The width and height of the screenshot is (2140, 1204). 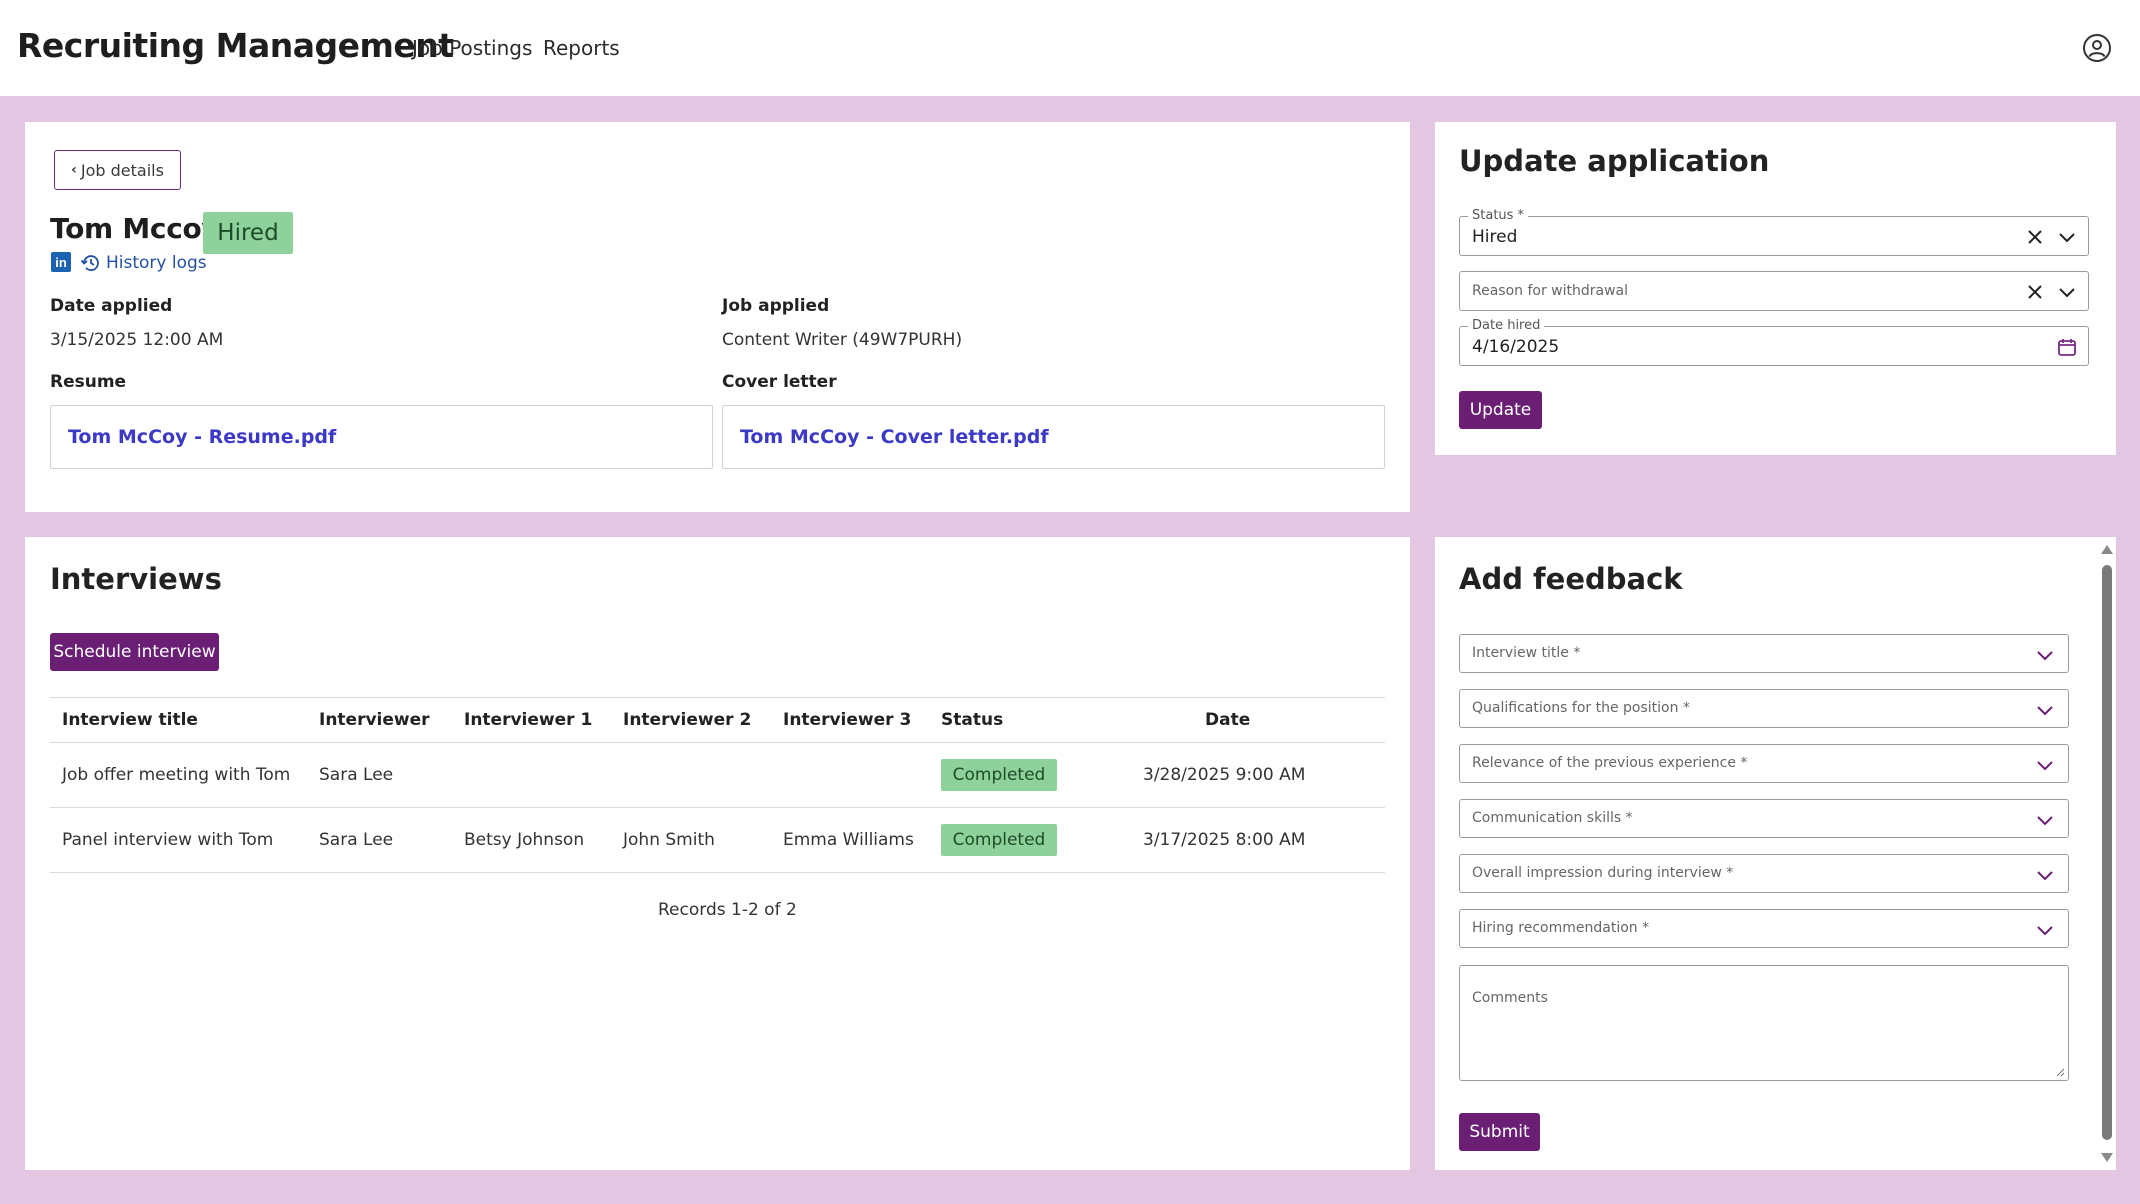 I want to click on feedback-scrollbar, so click(x=2106, y=853).